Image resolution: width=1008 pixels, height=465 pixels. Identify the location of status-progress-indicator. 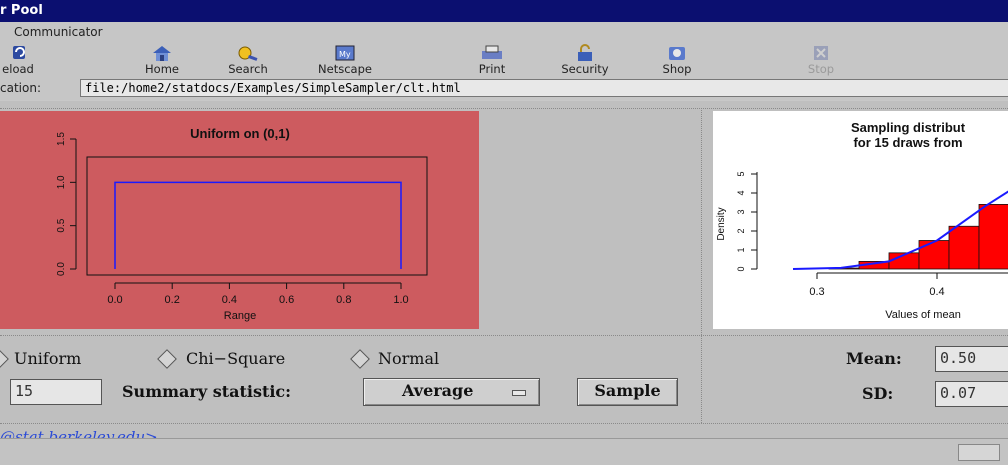
(979, 452).